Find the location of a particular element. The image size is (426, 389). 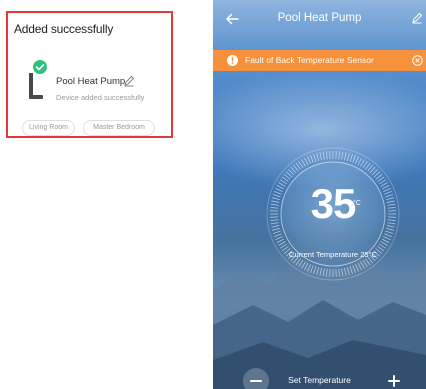

current-temperature-caption: Current Temperature 25°C is located at coordinates (333, 254).